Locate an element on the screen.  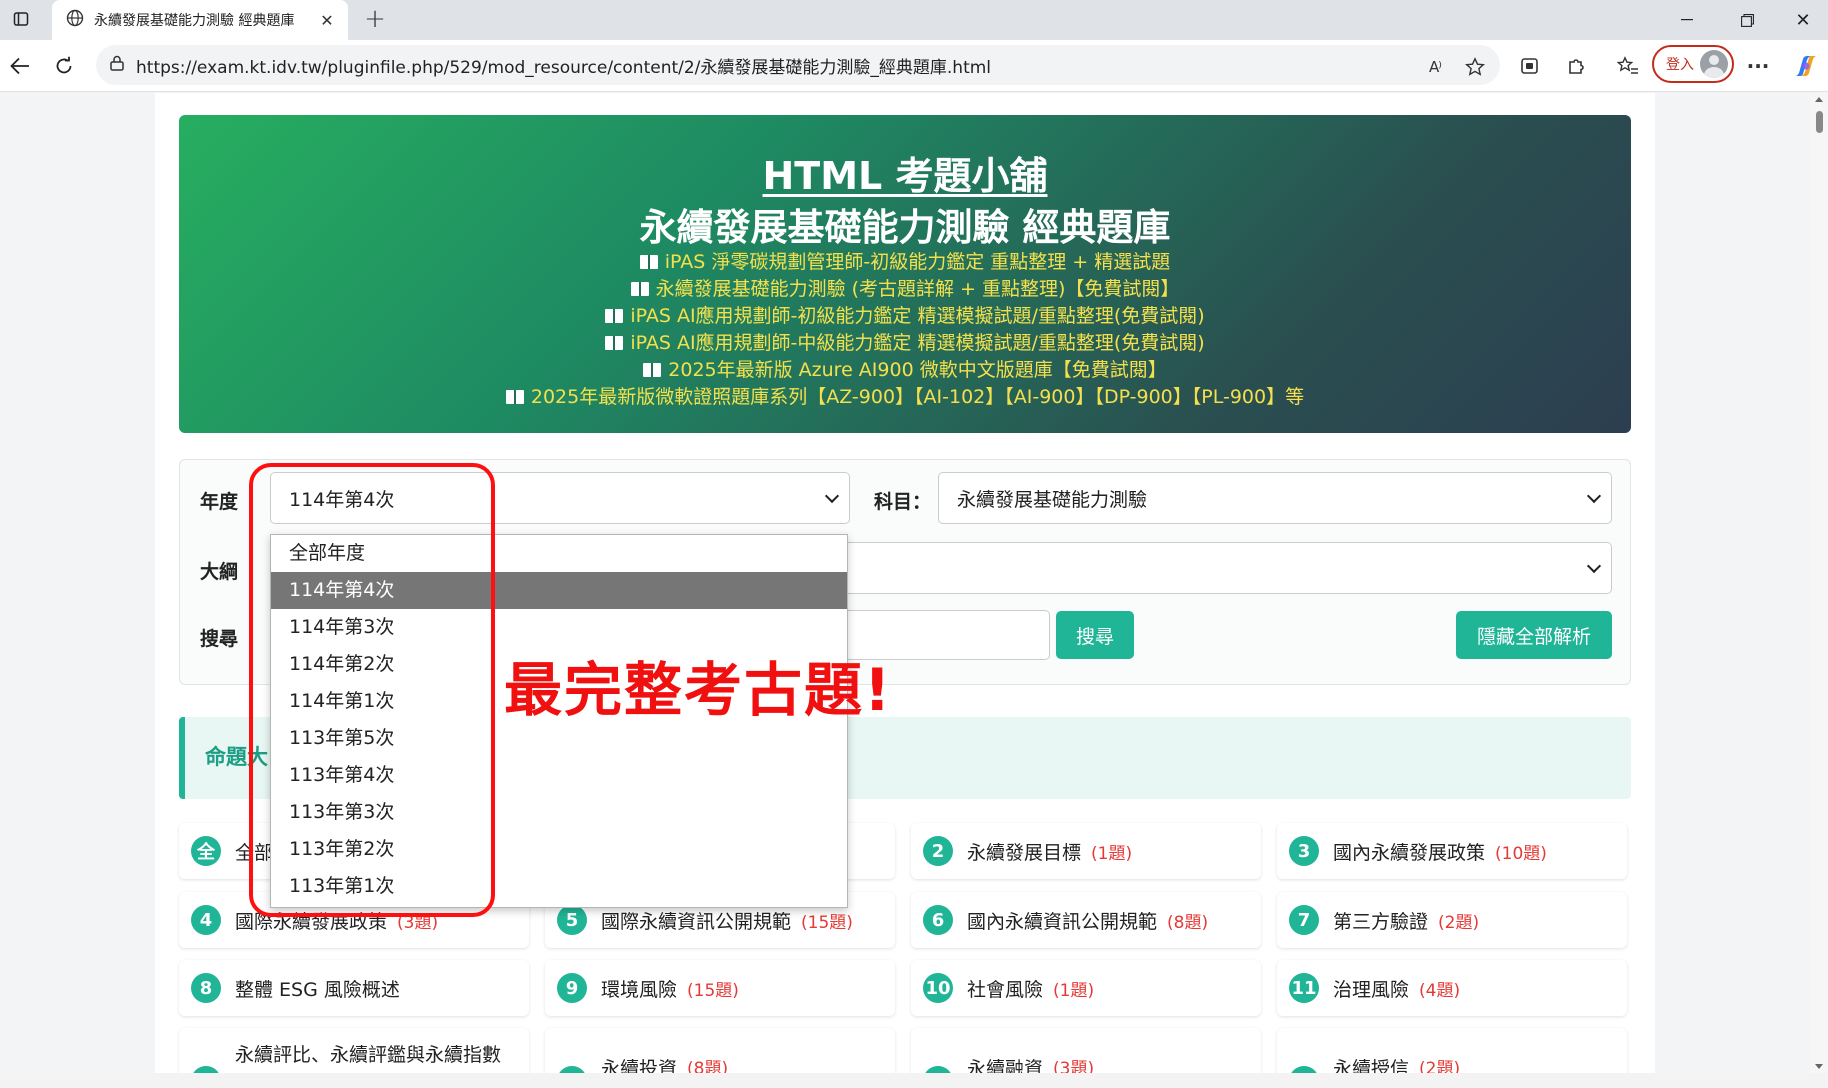
outline-label: 大綱 is located at coordinates (219, 572).